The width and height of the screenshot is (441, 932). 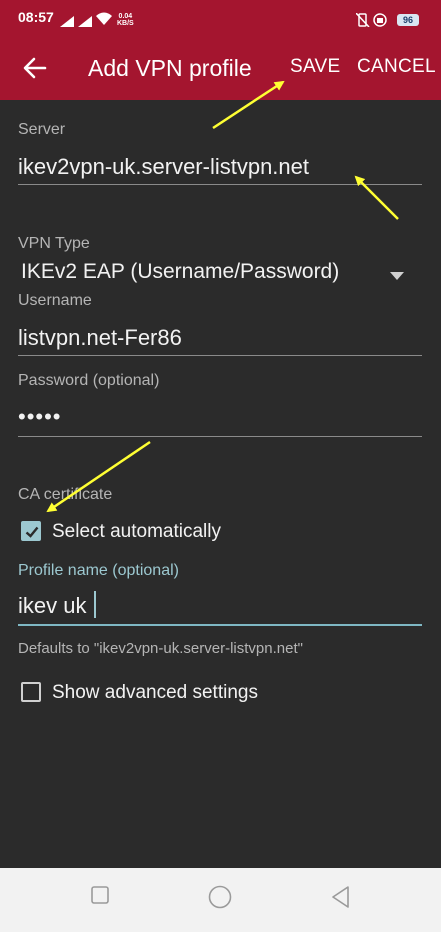 What do you see at coordinates (220, 897) in the screenshot?
I see `circle-icon` at bounding box center [220, 897].